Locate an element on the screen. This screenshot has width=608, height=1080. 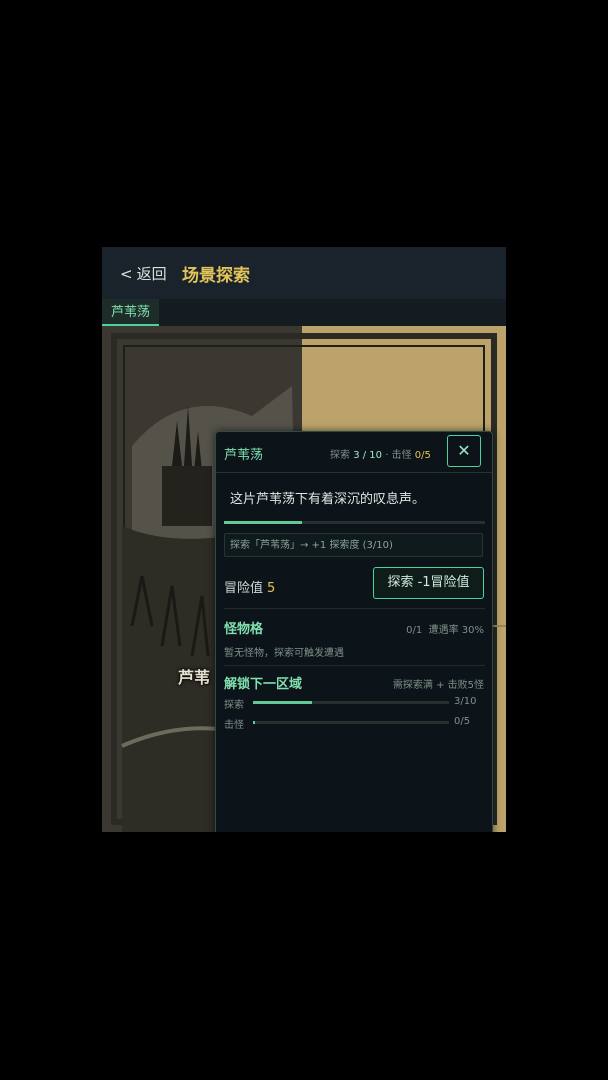
back-button: < 返回 is located at coordinates (143, 273).